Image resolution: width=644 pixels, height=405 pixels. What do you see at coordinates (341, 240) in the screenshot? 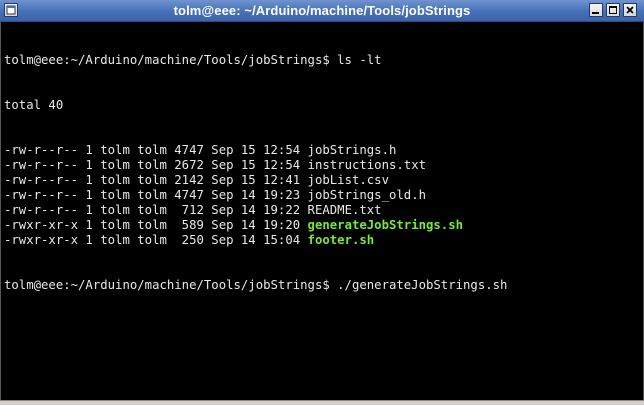
I see `file-name: footer.sh` at bounding box center [341, 240].